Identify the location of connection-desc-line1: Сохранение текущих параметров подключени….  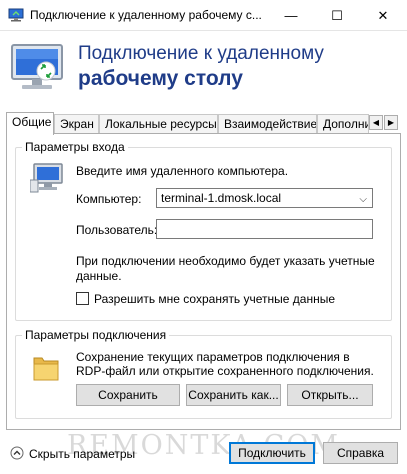
(213, 357).